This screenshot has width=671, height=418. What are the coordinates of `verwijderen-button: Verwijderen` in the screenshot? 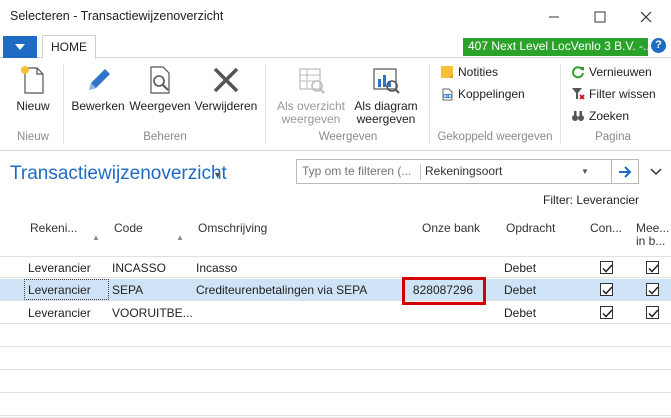 It's located at (226, 88).